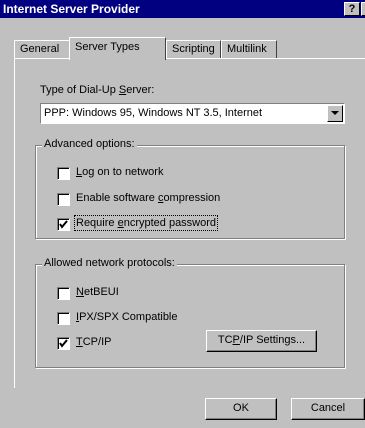 The height and width of the screenshot is (428, 365). What do you see at coordinates (42, 49) in the screenshot?
I see `tab-general: General` at bounding box center [42, 49].